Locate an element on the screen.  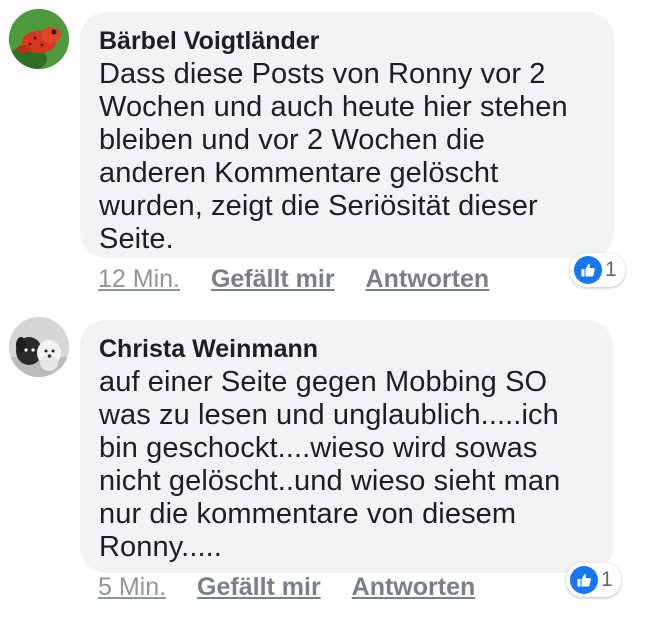
author-name: Bärbel Voigtländer is located at coordinates (346, 41).